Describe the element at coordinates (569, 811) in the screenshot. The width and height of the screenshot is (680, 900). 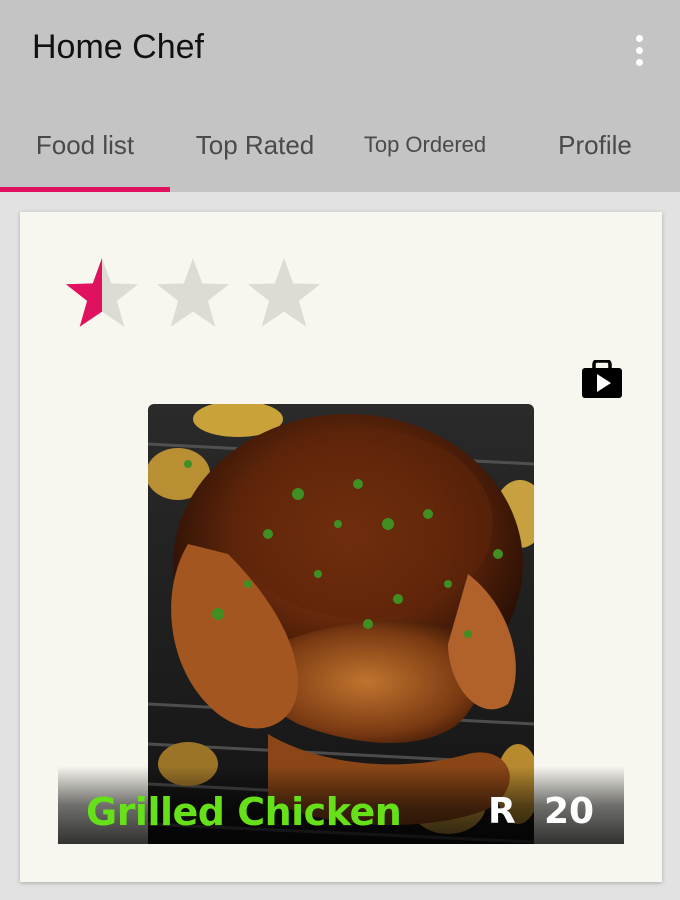
I see `price-value: 20` at that location.